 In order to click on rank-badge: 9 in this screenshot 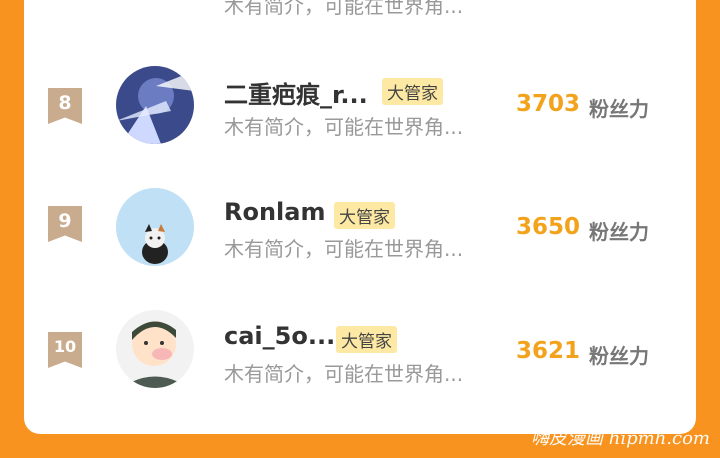, I will do `click(65, 224)`.